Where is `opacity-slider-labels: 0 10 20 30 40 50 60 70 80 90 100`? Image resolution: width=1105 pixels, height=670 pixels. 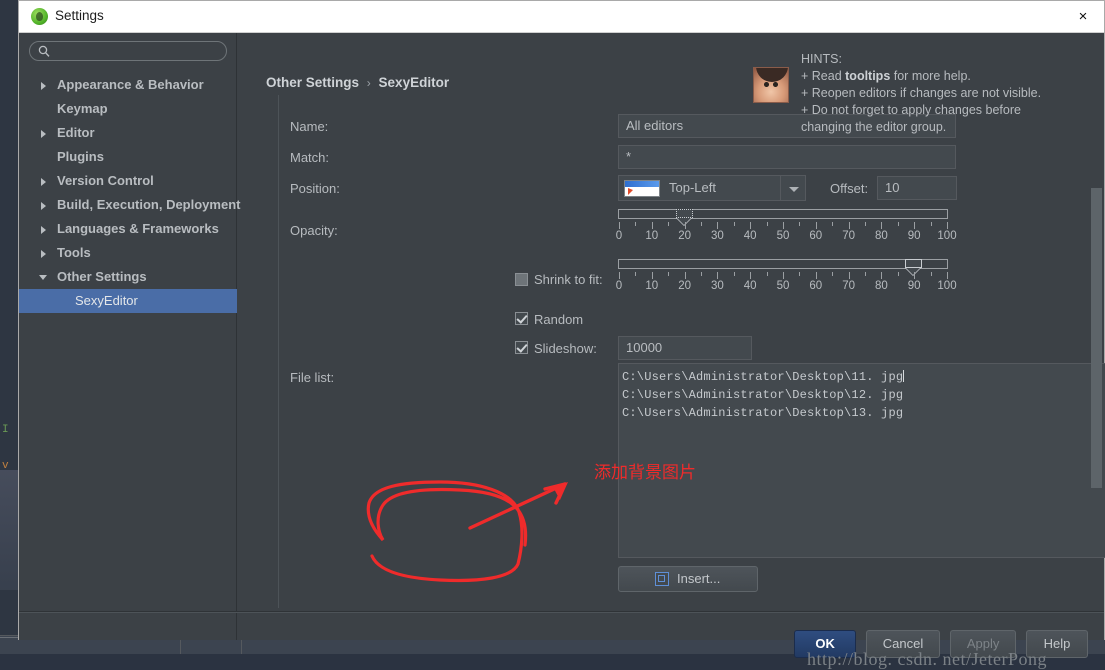
opacity-slider-labels: 0 10 20 30 40 50 60 70 80 90 100 is located at coordinates (786, 238).